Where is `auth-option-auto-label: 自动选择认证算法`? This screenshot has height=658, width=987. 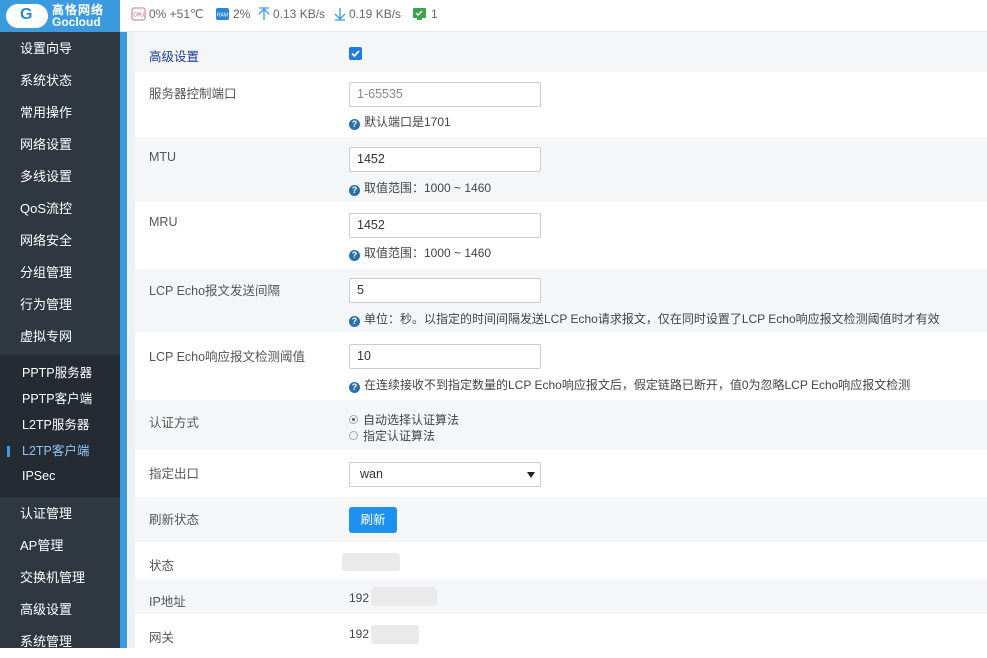 auth-option-auto-label: 自动选择认证算法 is located at coordinates (411, 420).